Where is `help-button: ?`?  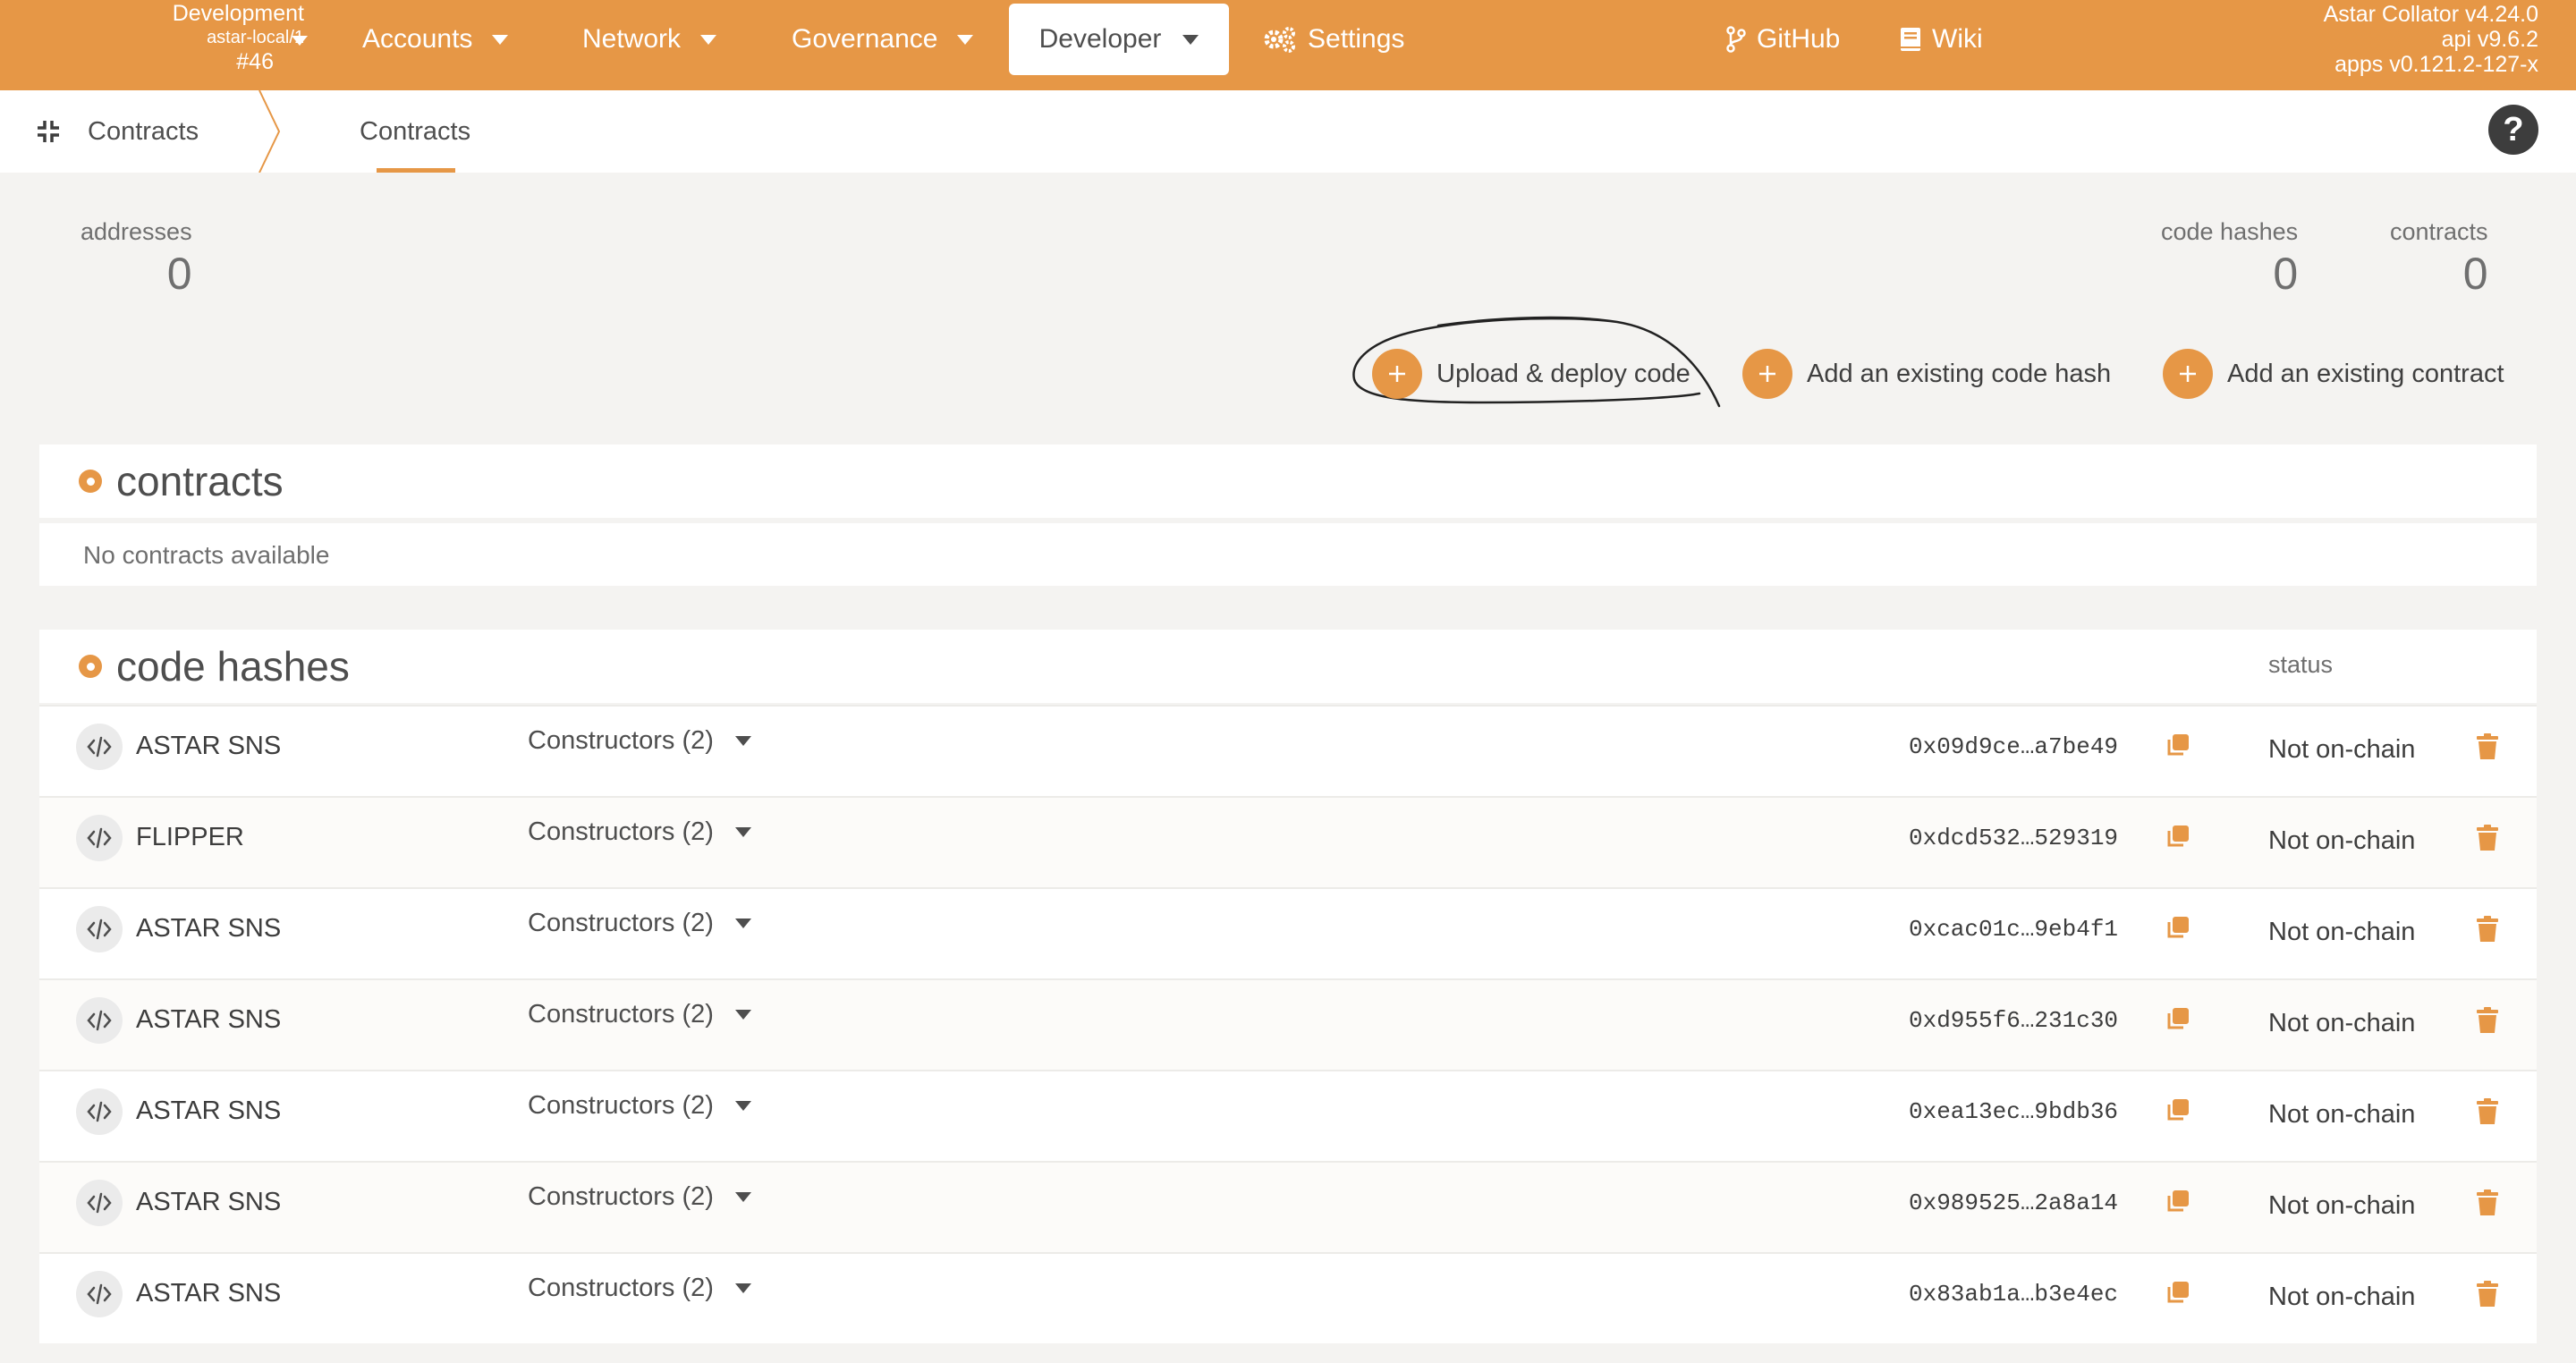 help-button: ? is located at coordinates (2513, 130).